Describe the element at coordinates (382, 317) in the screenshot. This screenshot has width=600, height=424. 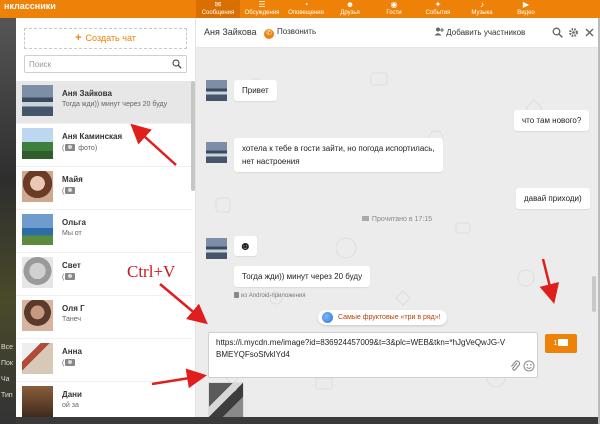
I see `promo-banner: Самые фруктовые «три в ряд»!` at that location.